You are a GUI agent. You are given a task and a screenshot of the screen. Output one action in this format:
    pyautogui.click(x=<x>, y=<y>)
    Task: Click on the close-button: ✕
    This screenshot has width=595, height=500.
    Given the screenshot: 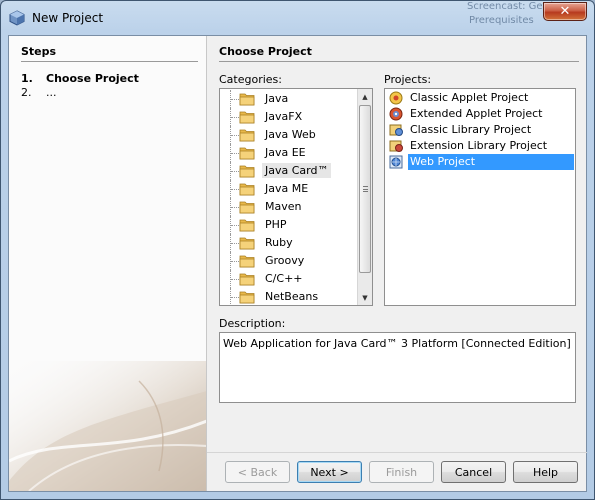 What is the action you would take?
    pyautogui.click(x=565, y=11)
    